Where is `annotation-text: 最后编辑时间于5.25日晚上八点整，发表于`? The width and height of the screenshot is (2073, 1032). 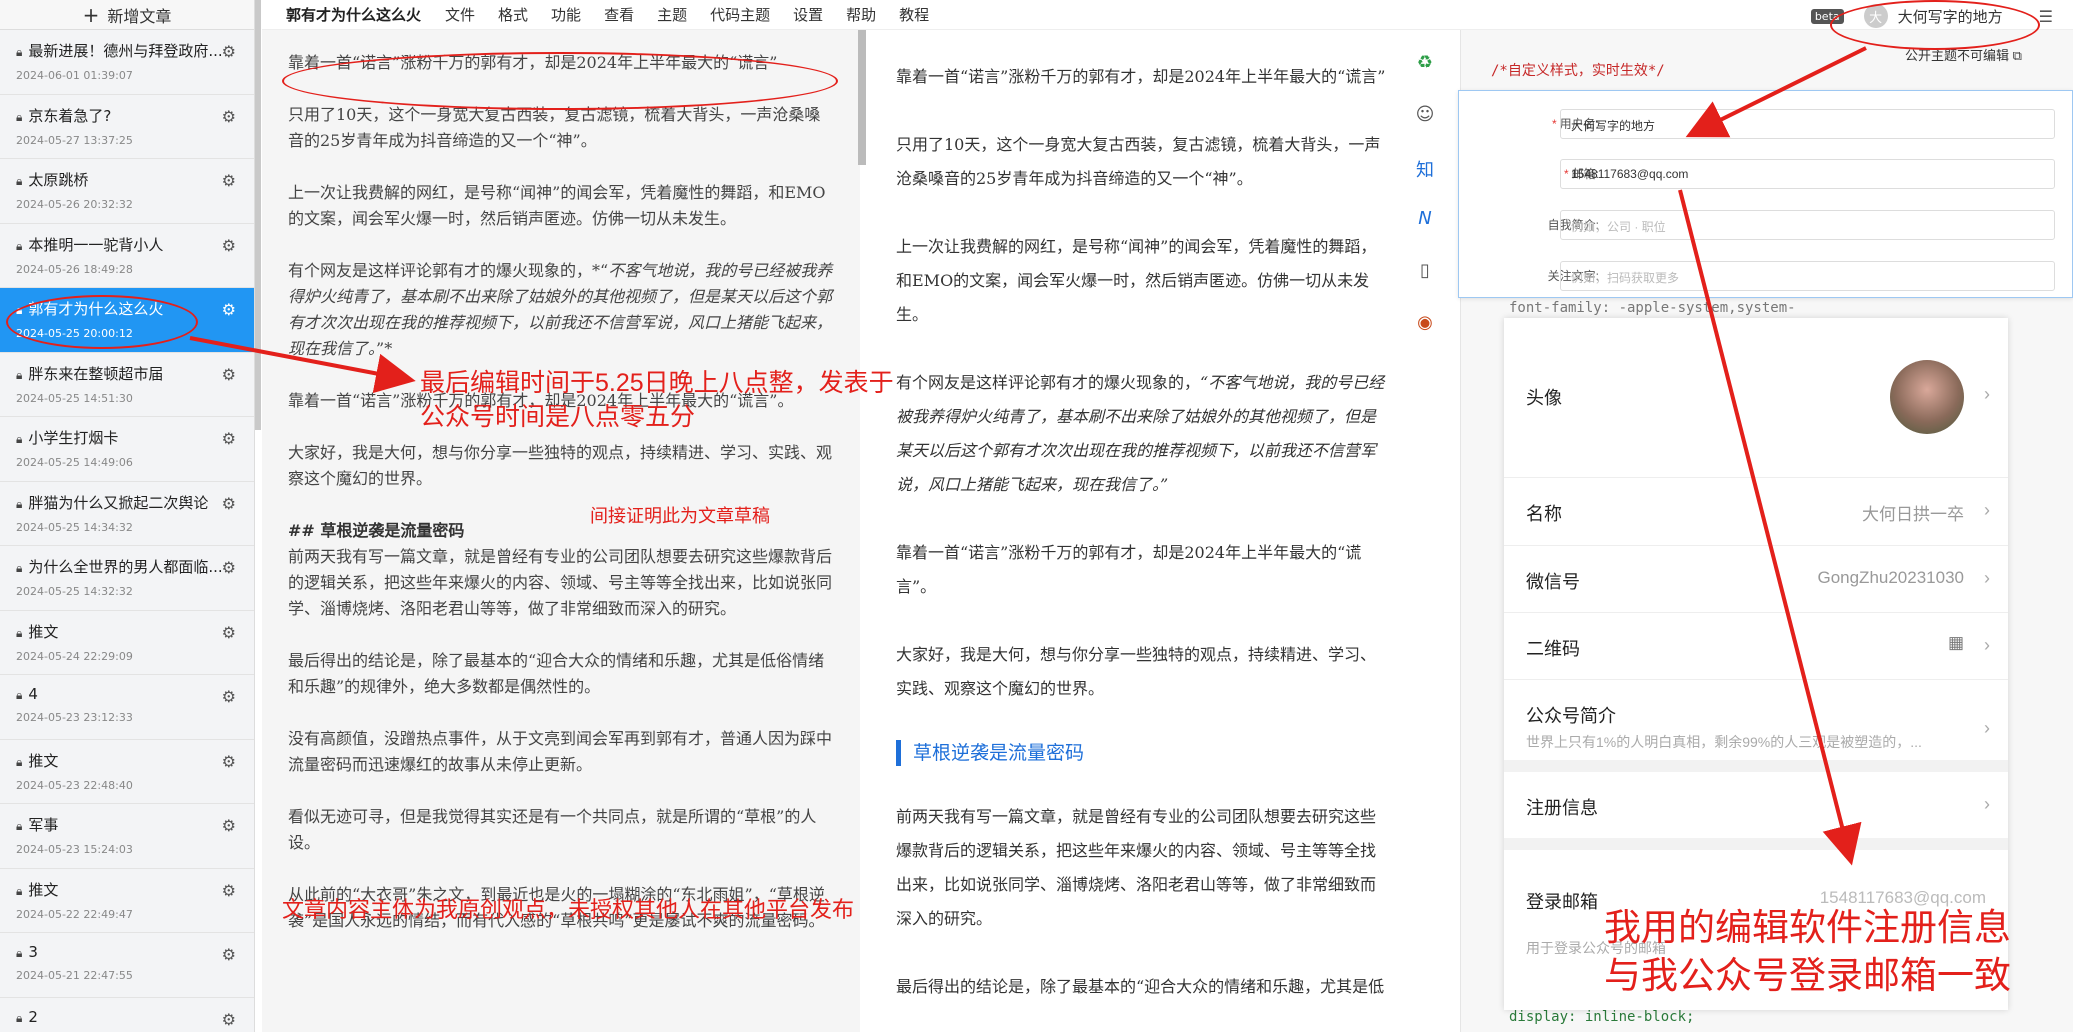 annotation-text: 最后编辑时间于5.25日晚上八点整，发表于 is located at coordinates (657, 383).